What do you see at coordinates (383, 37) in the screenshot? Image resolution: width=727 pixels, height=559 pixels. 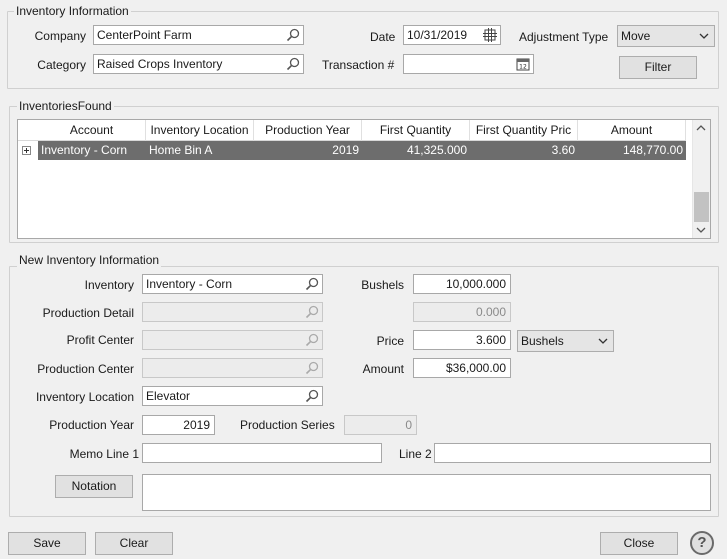 I see `date-label: Date` at bounding box center [383, 37].